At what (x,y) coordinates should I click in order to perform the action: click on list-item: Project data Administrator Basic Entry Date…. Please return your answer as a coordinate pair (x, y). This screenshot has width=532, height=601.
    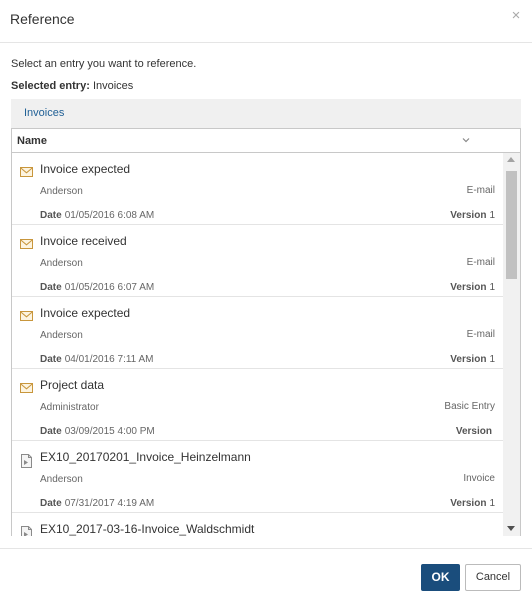
    Looking at the image, I should click on (258, 405).